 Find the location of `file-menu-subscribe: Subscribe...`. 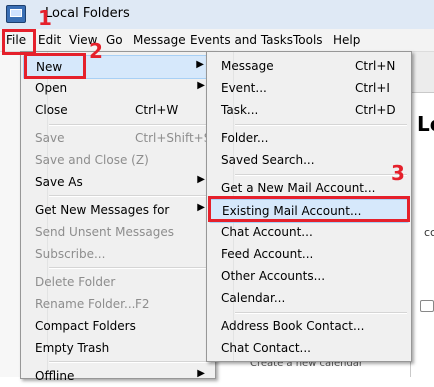

file-menu-subscribe: Subscribe... is located at coordinates (118, 254).